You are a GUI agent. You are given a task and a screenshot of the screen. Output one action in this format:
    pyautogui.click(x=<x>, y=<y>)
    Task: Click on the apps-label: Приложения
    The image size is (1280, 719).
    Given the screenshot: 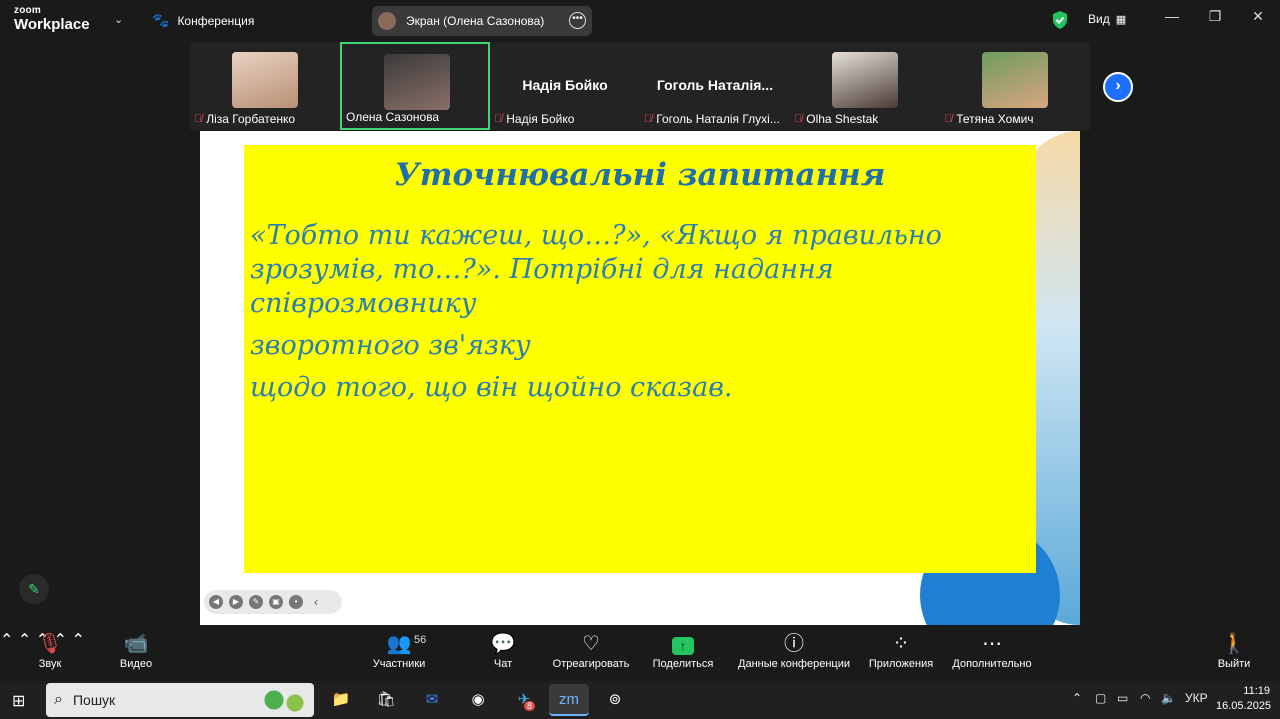 What is the action you would take?
    pyautogui.click(x=901, y=664)
    